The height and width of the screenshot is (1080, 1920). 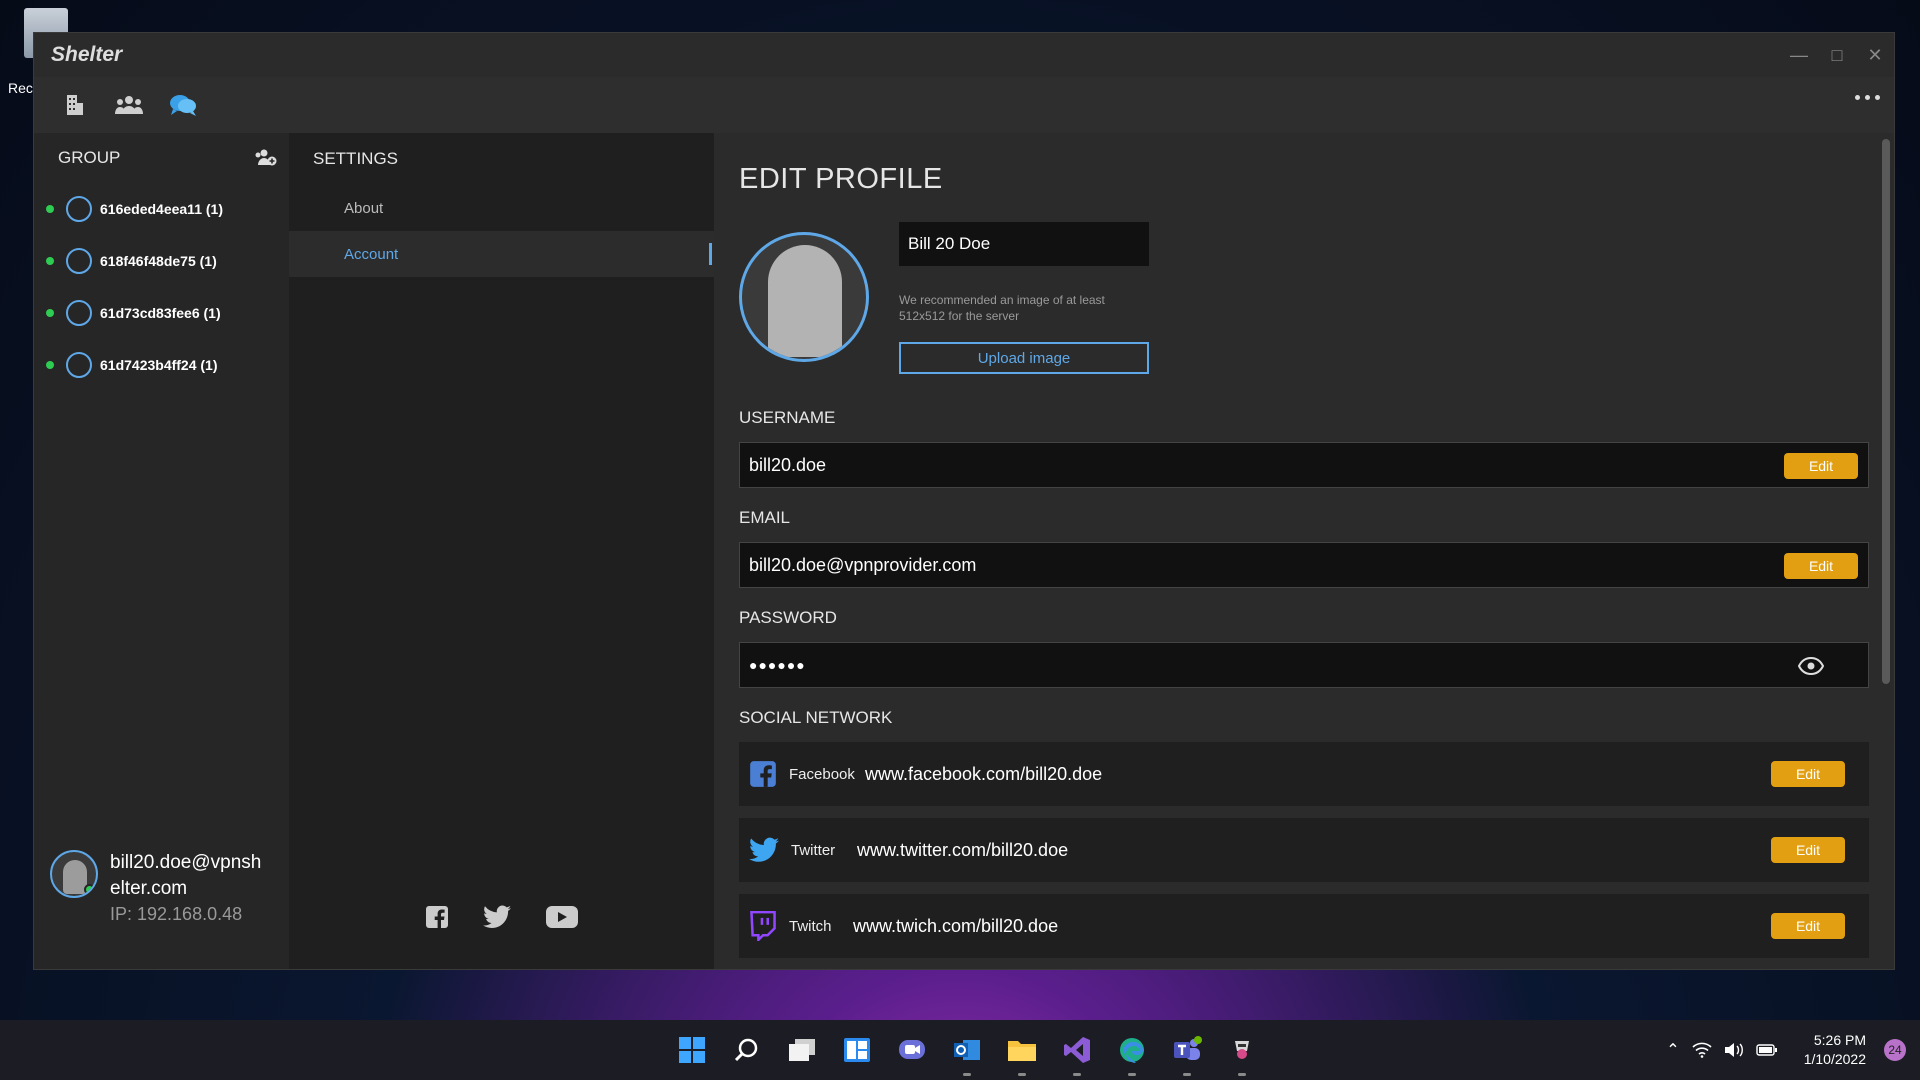 What do you see at coordinates (1886, 411) in the screenshot?
I see `scrollbar` at bounding box center [1886, 411].